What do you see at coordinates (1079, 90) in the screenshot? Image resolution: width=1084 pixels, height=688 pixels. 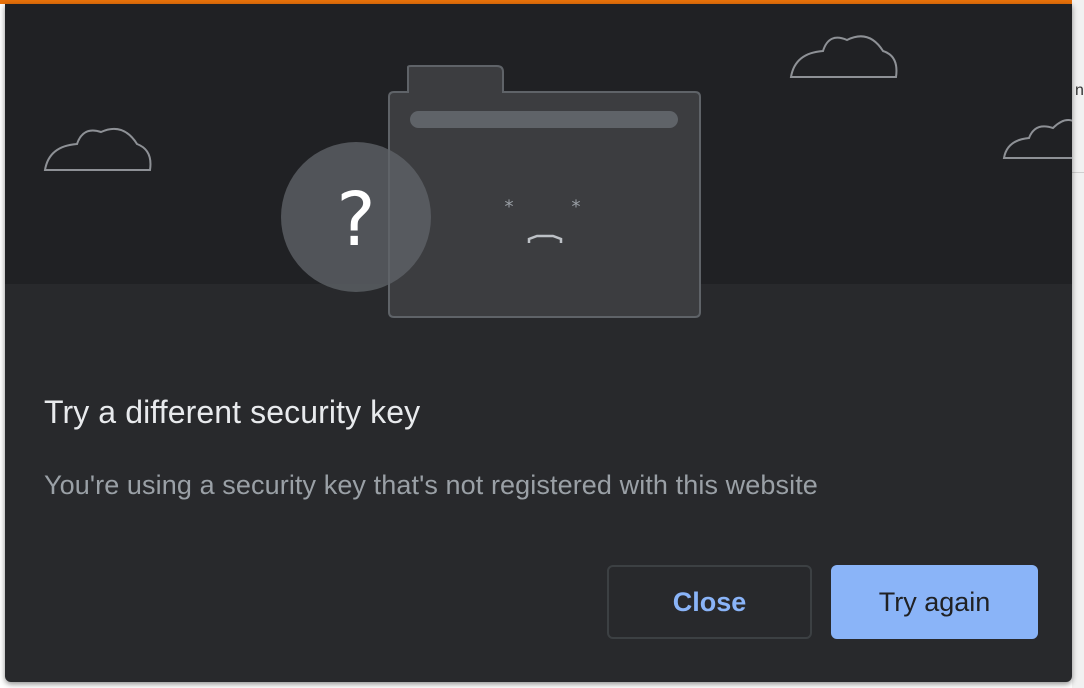 I see `background-page-glyph: n` at bounding box center [1079, 90].